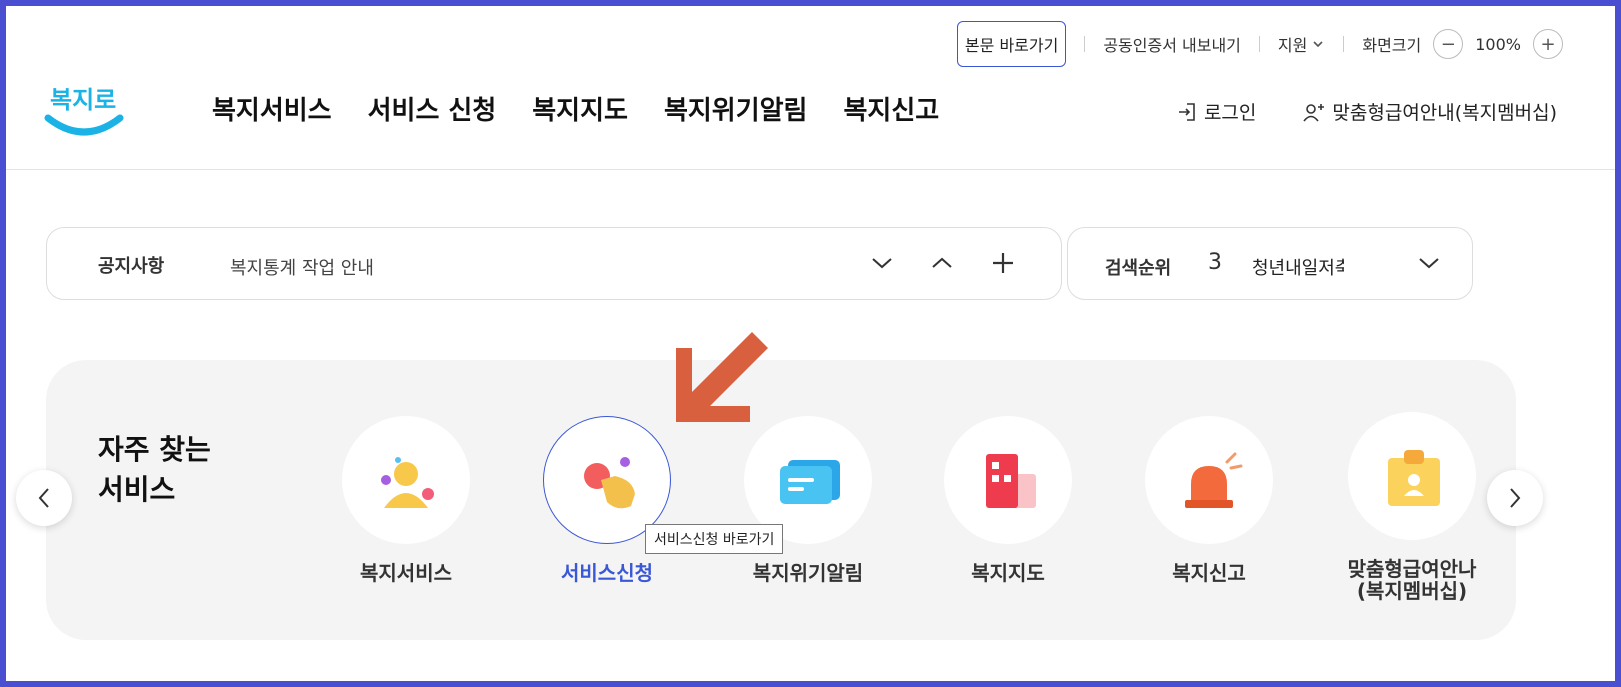  Describe the element at coordinates (1448, 44) in the screenshot. I see `zoom-out-button: −` at that location.